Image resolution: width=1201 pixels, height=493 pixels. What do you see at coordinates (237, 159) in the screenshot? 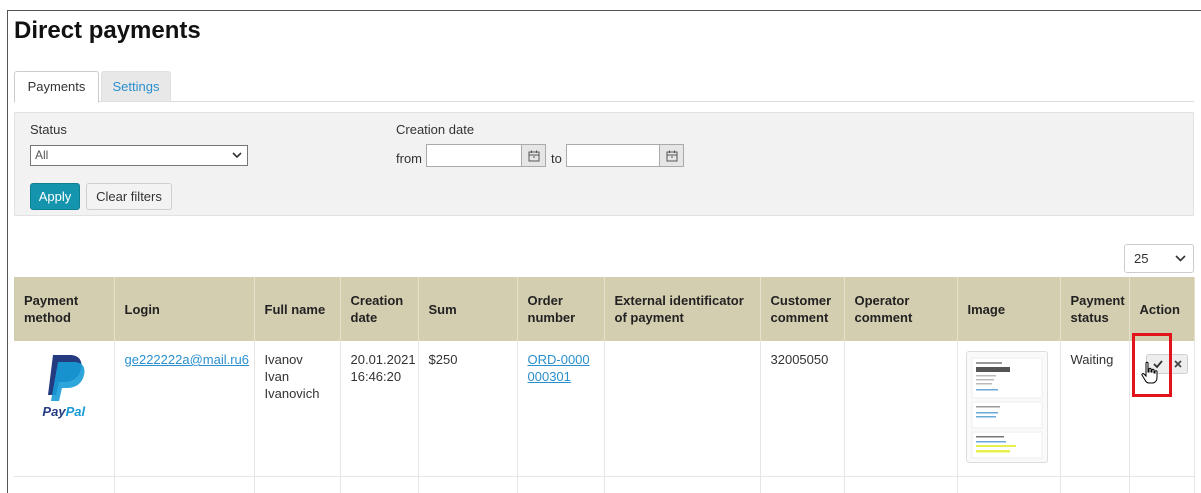
I see `chevron-down-icon` at bounding box center [237, 159].